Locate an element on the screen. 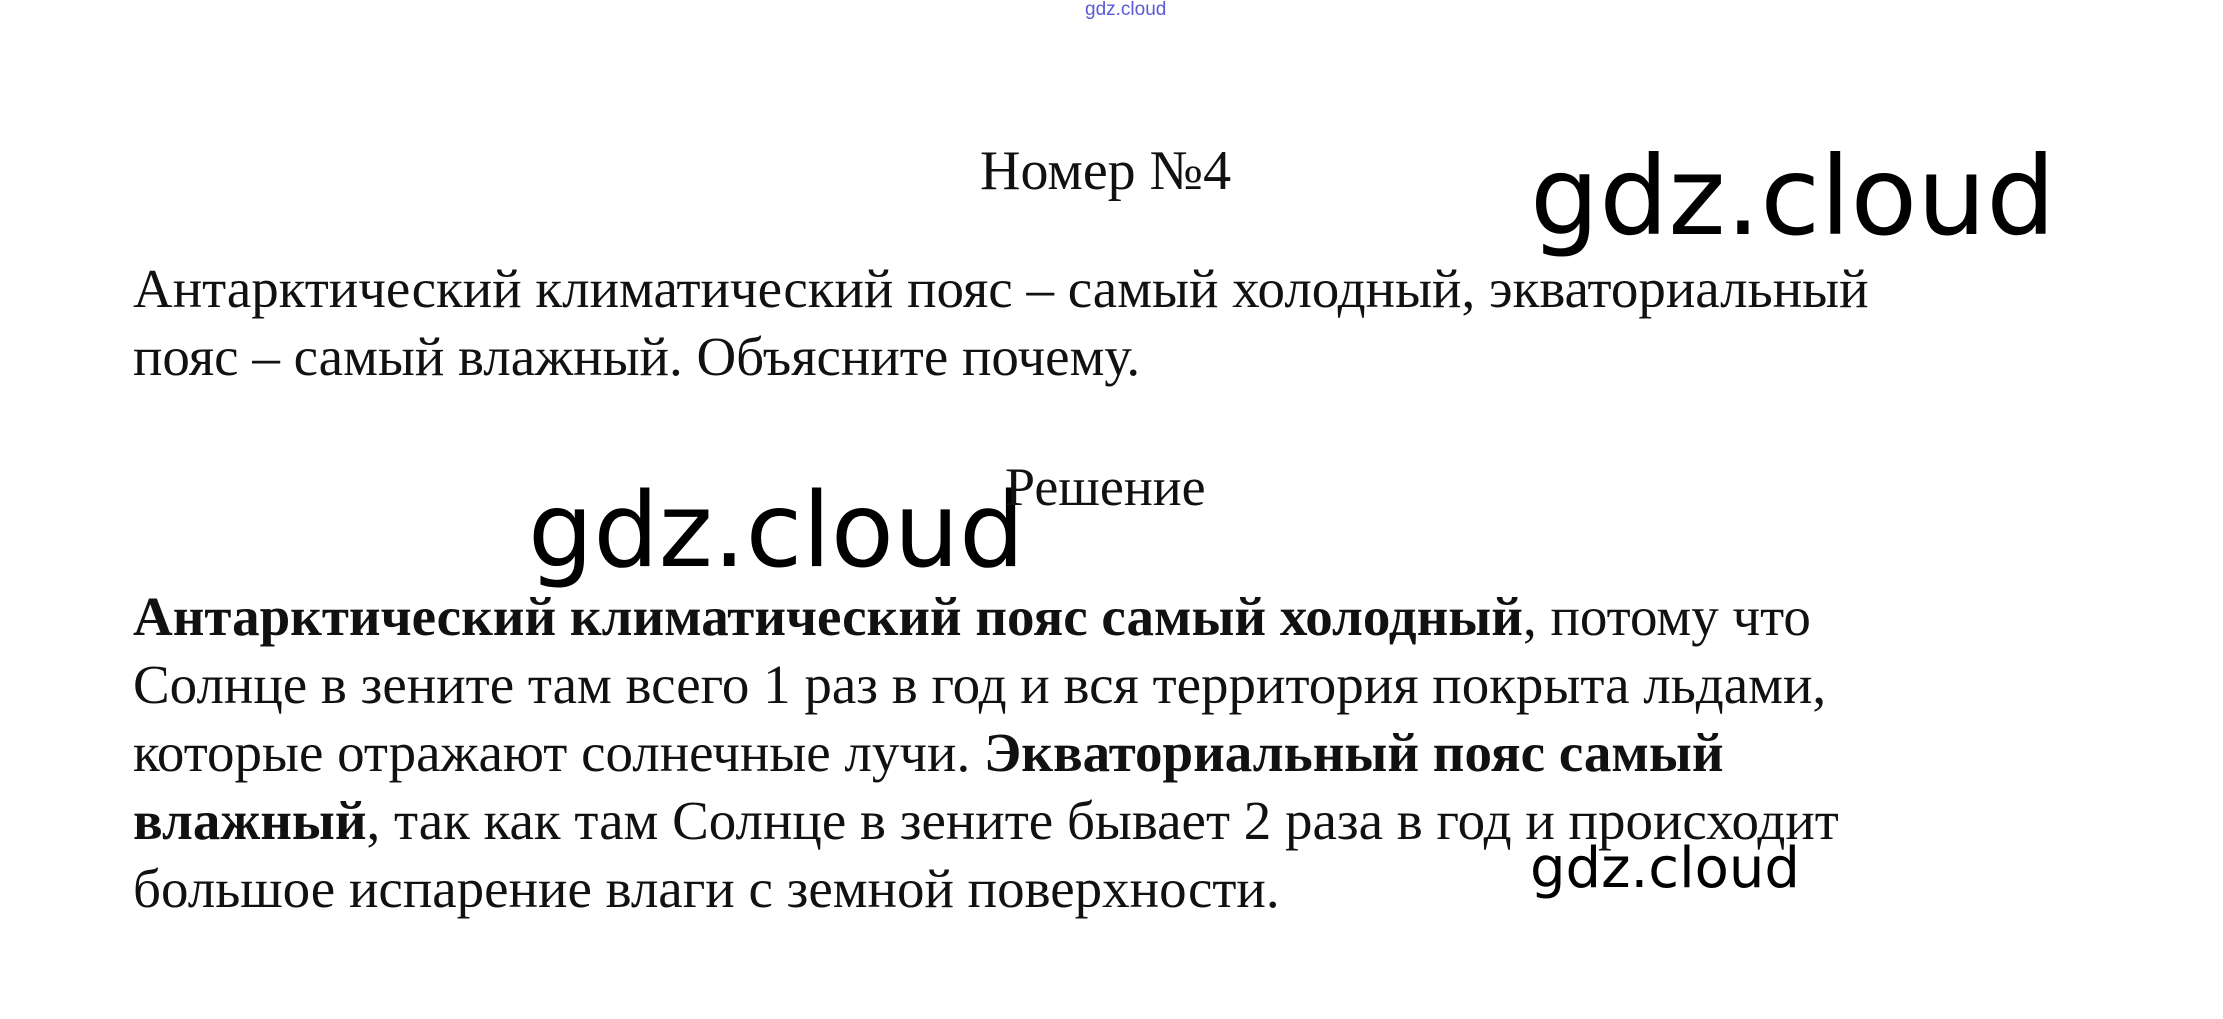 This screenshot has width=2223, height=1019. answer-bold: Экваториальный пояс самый is located at coordinates (1353, 752).